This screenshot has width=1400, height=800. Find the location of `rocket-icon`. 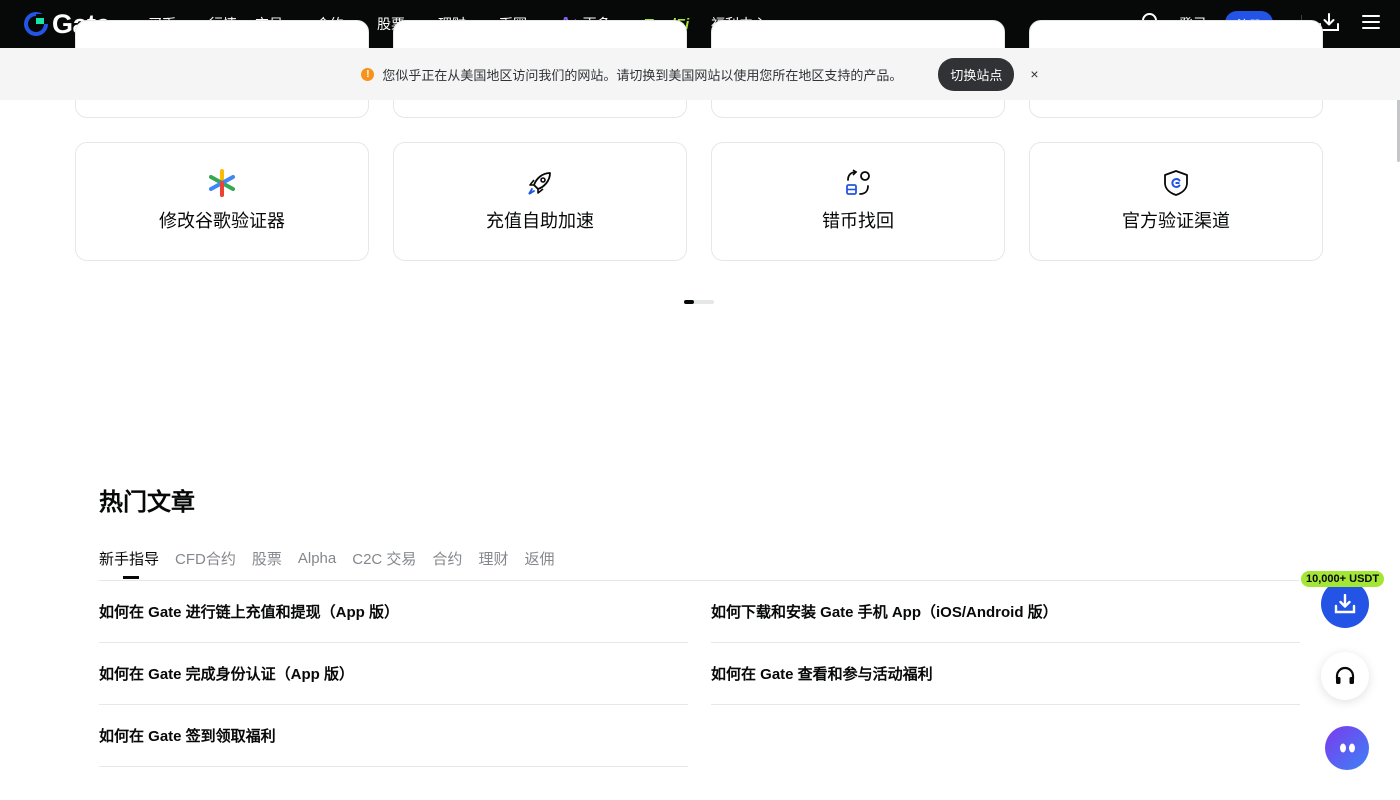

rocket-icon is located at coordinates (540, 183).